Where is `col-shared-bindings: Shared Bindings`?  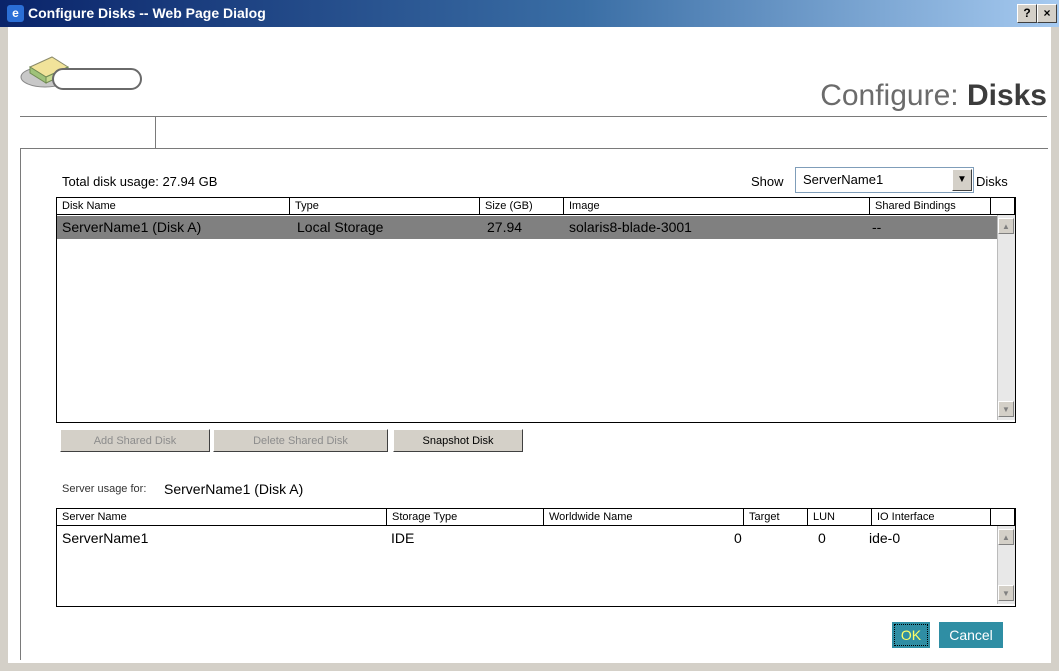
col-shared-bindings: Shared Bindings is located at coordinates (930, 206).